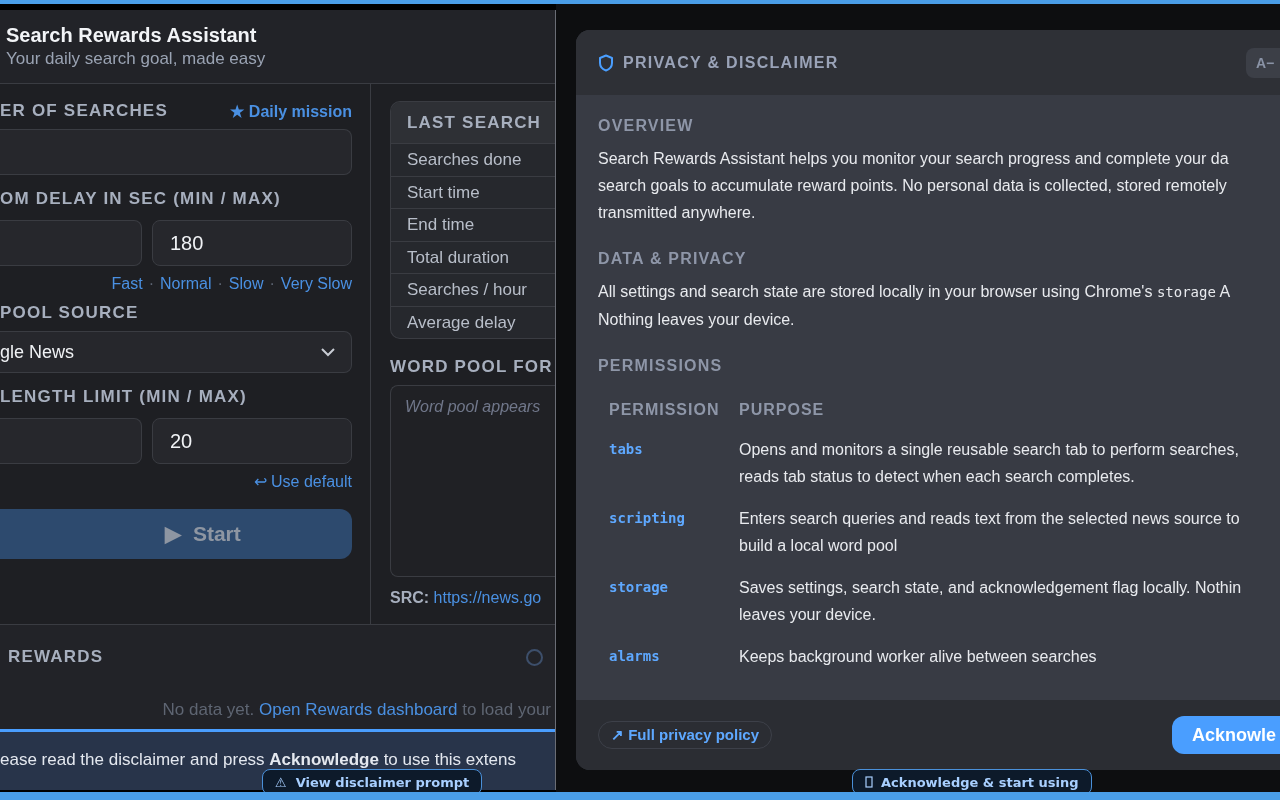 This screenshot has width=1280, height=800. What do you see at coordinates (473, 191) in the screenshot?
I see `stat-label: Start time` at bounding box center [473, 191].